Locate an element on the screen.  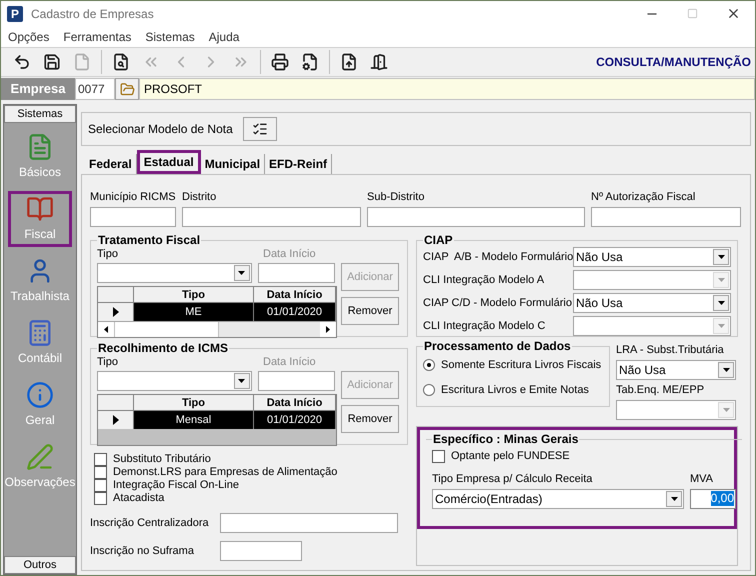
sidebar-header: Sistemas is located at coordinates (40, 114).